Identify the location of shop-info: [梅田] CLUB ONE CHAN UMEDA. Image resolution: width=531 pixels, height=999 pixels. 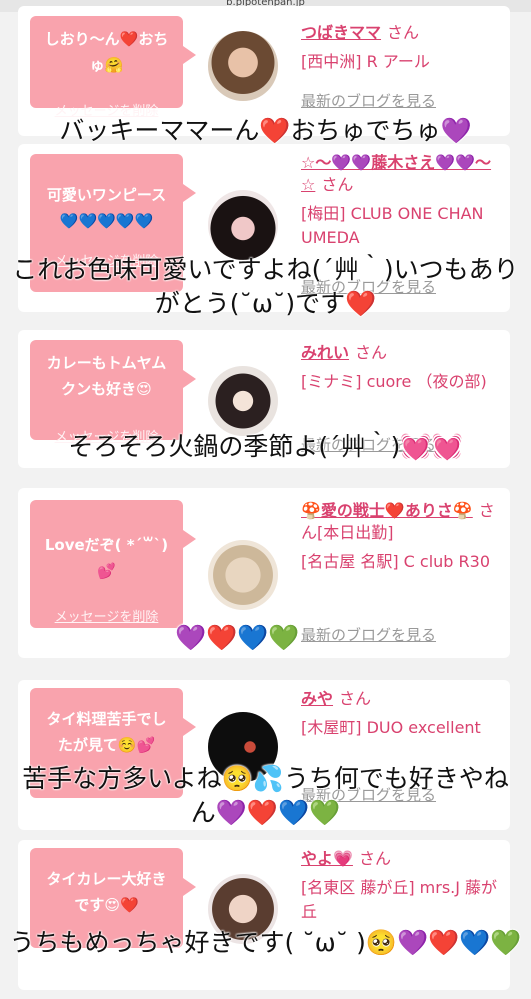
(392, 225).